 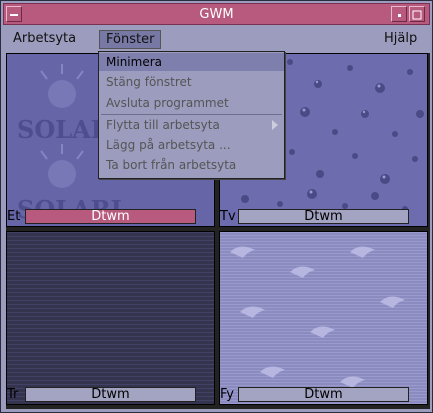 I want to click on menu-fonster: Fönster, so click(x=130, y=39).